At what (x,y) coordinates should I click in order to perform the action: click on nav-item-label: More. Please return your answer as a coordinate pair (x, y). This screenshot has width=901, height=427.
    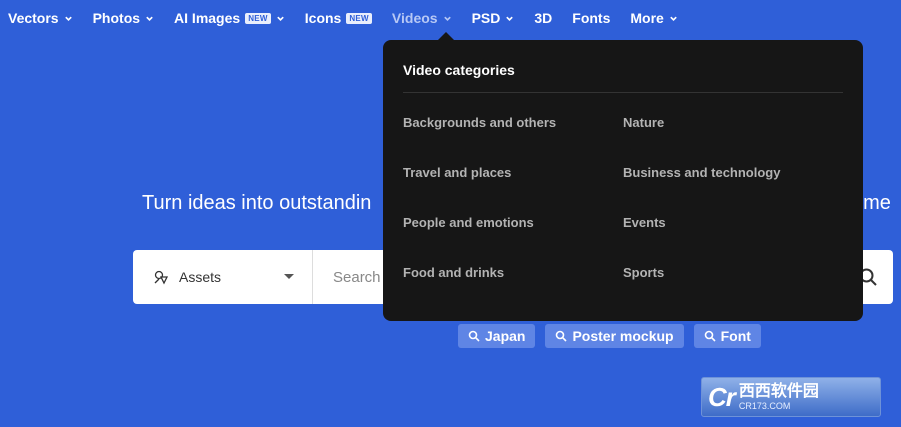
    Looking at the image, I should click on (647, 18).